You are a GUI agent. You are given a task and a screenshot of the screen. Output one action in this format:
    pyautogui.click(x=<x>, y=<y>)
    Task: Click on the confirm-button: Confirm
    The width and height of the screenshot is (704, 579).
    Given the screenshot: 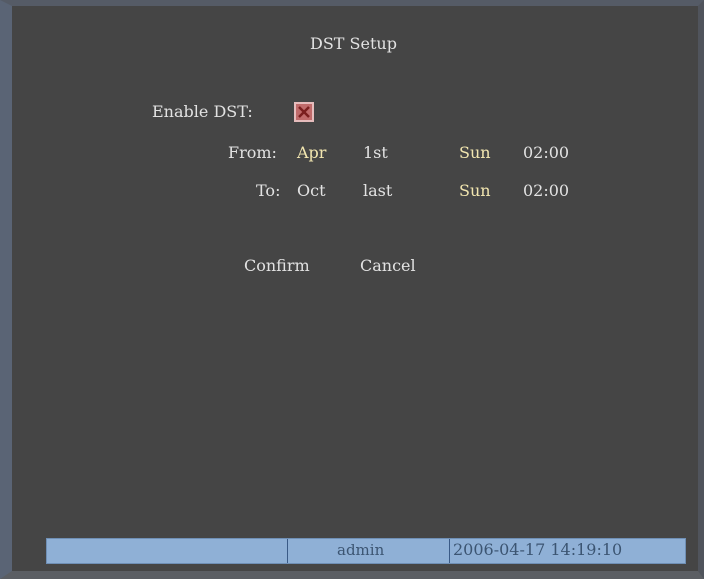 What is the action you would take?
    pyautogui.click(x=277, y=266)
    